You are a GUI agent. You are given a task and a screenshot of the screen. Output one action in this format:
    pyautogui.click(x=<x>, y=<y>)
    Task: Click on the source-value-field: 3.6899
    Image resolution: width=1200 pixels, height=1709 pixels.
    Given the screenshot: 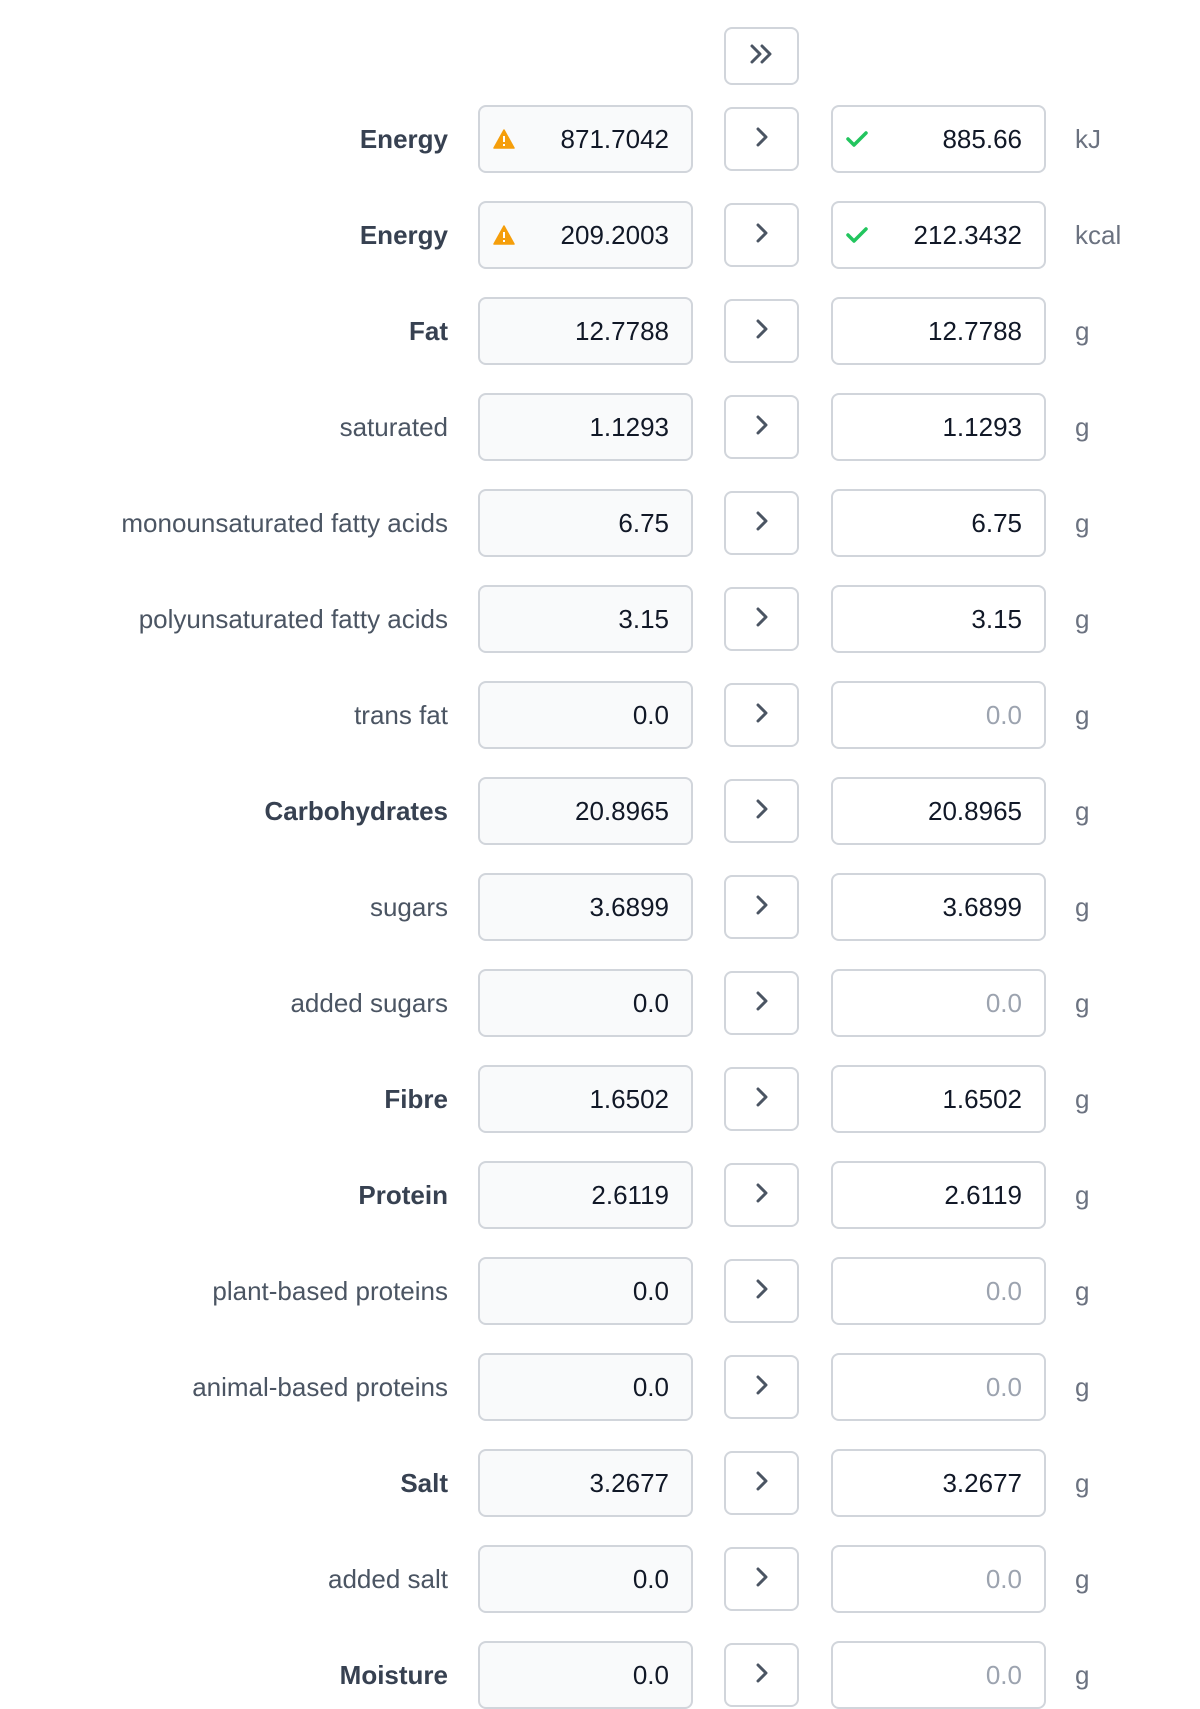 What is the action you would take?
    pyautogui.click(x=585, y=907)
    